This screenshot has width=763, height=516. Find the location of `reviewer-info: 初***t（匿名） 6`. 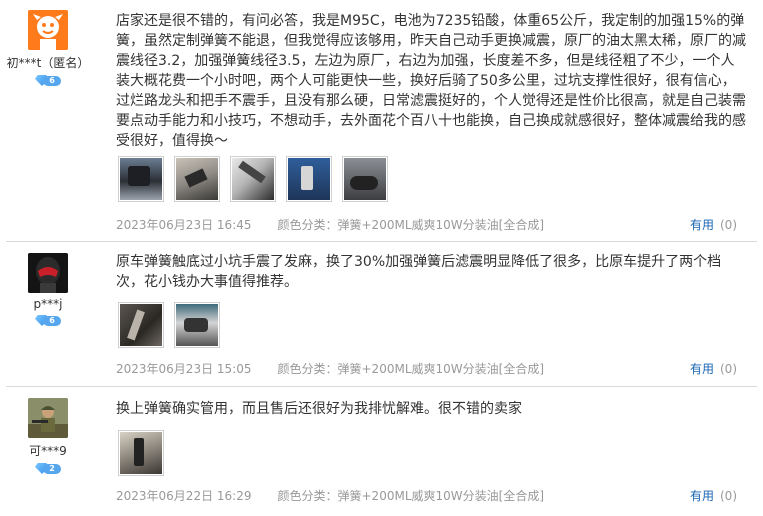

reviewer-info: 初***t（匿名） 6 is located at coordinates (48, 50).